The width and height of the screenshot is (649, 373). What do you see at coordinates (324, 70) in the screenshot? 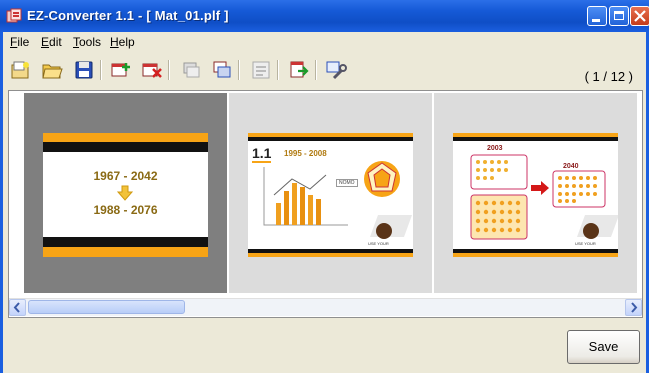
I see `toolbar: ( 1 / 12 )` at bounding box center [324, 70].